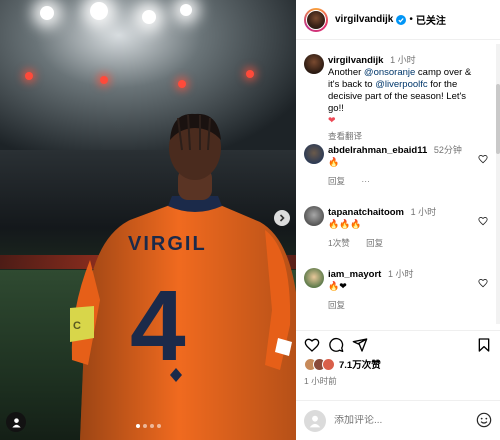 This screenshot has width=500, height=440. Describe the element at coordinates (158, 326) in the screenshot. I see `jersey-number: 4` at that location.